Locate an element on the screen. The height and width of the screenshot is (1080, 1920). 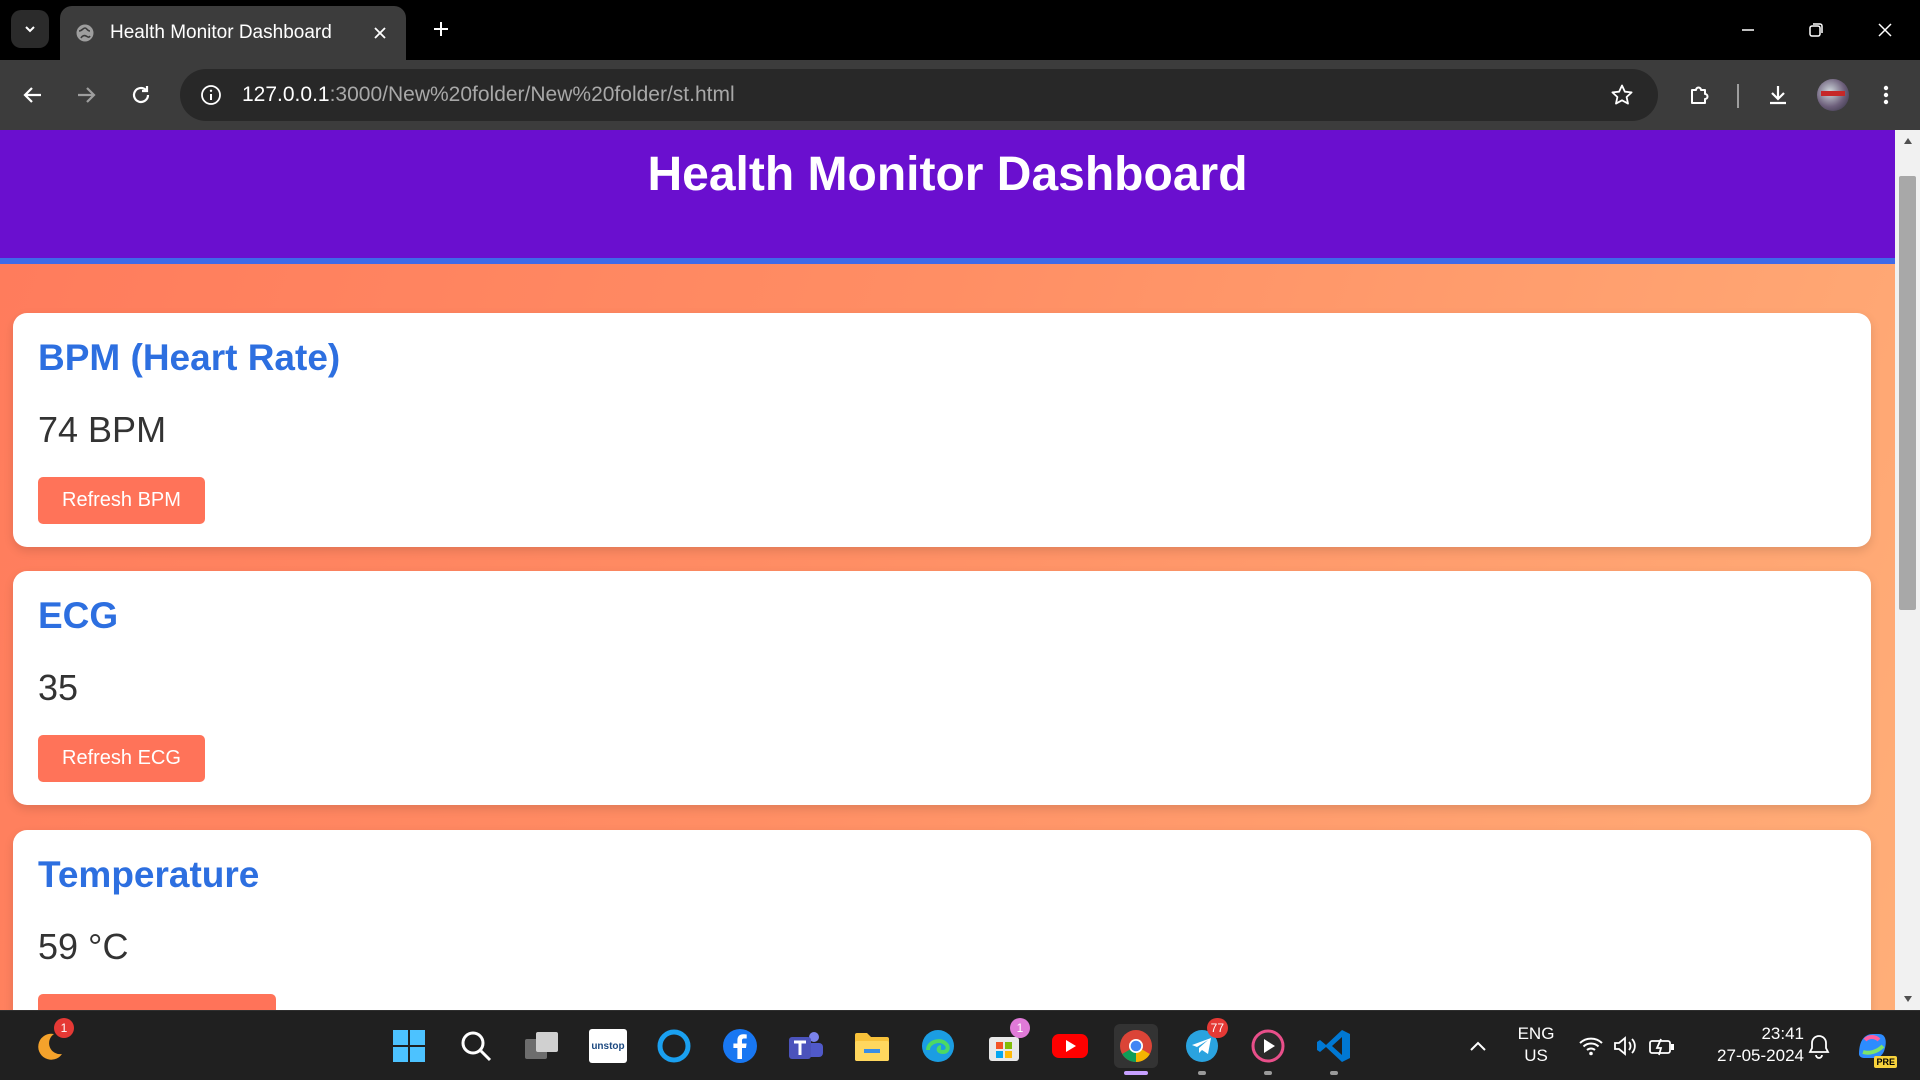
page-title: Health Monitor Dashboard is located at coordinates (947, 174).